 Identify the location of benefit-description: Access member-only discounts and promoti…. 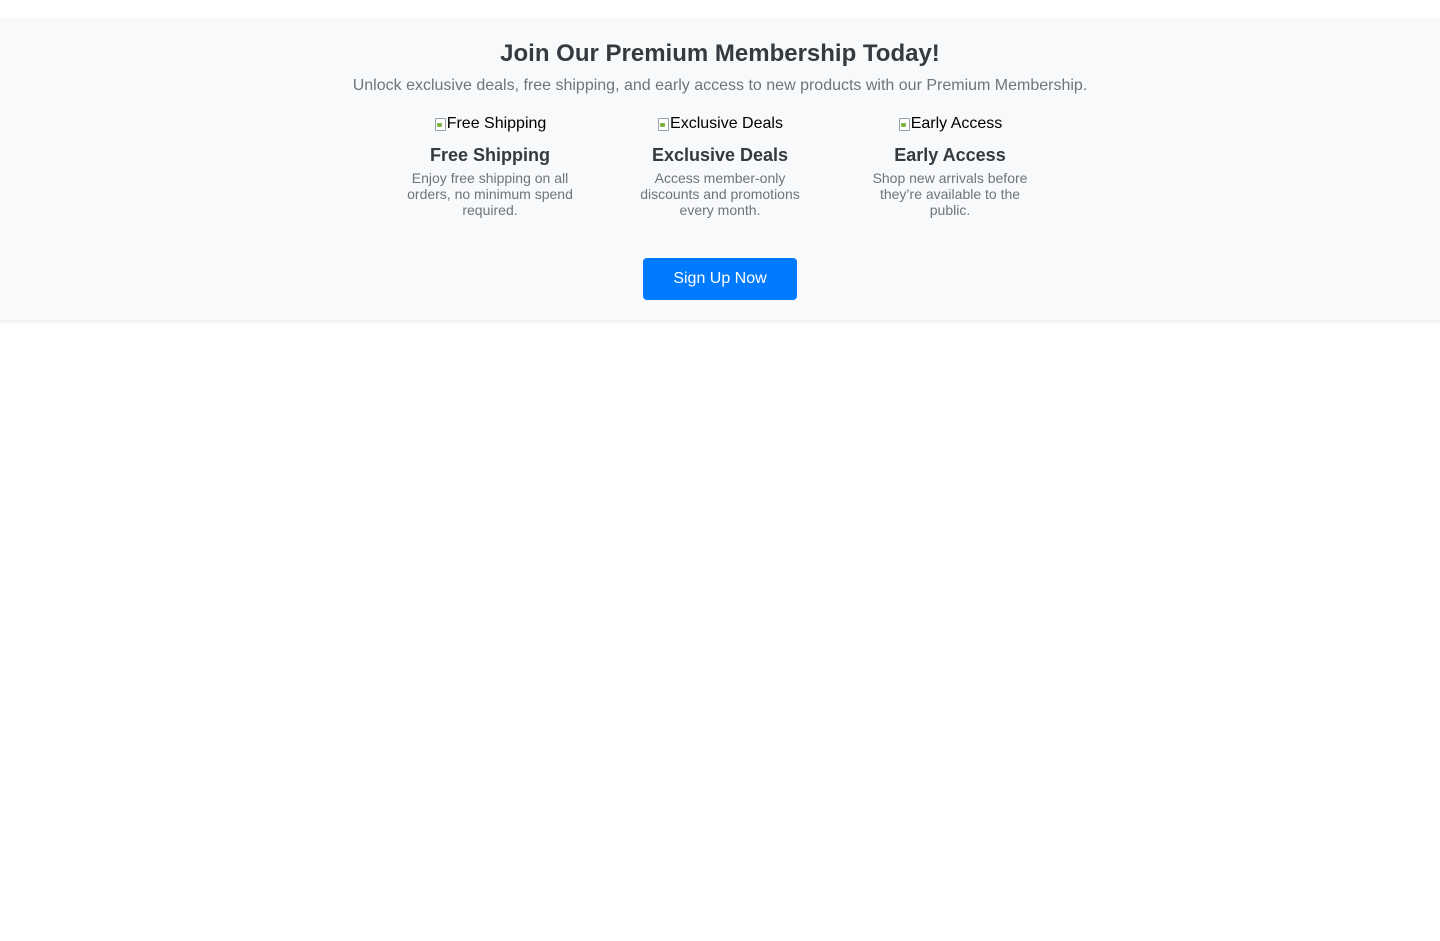
(720, 194).